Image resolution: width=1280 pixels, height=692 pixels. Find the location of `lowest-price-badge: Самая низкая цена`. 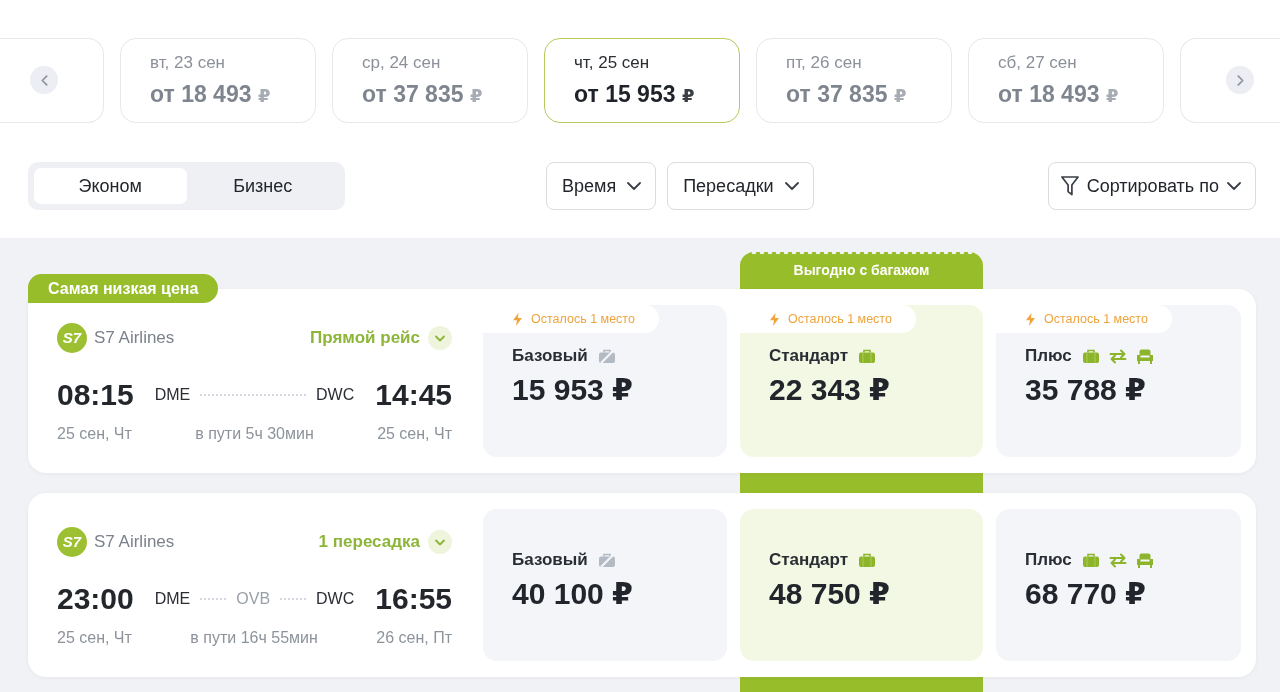

lowest-price-badge: Самая низкая цена is located at coordinates (123, 288).